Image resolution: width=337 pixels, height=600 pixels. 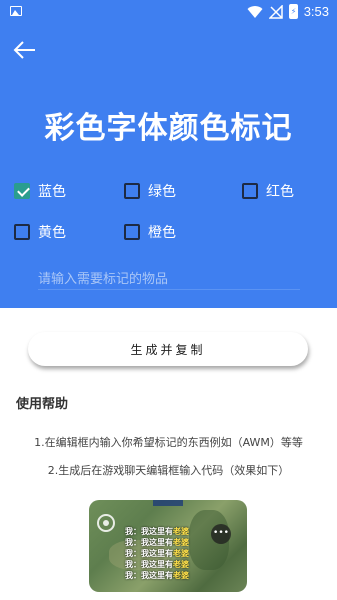 What do you see at coordinates (16, 11) in the screenshot?
I see `image-icon` at bounding box center [16, 11].